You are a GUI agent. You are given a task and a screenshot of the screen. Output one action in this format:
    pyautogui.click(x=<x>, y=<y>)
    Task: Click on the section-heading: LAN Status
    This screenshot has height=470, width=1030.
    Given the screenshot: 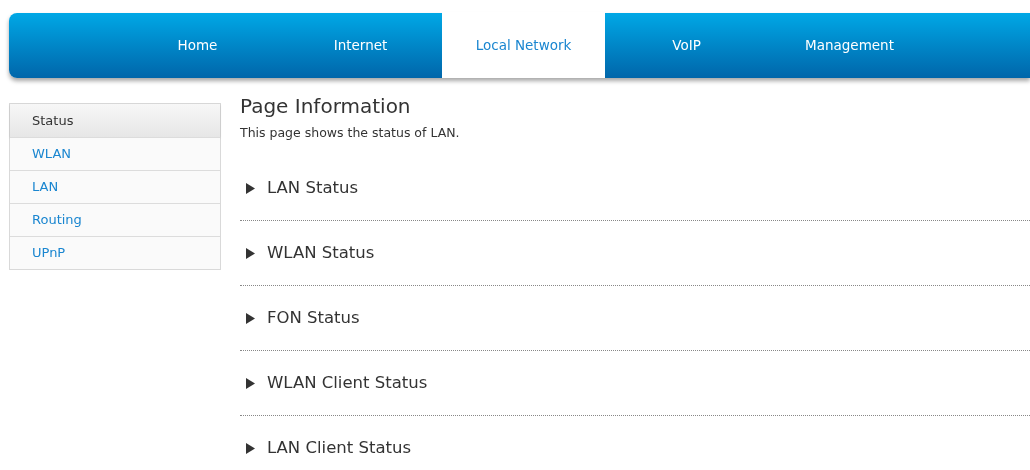 What is the action you would take?
    pyautogui.click(x=313, y=188)
    